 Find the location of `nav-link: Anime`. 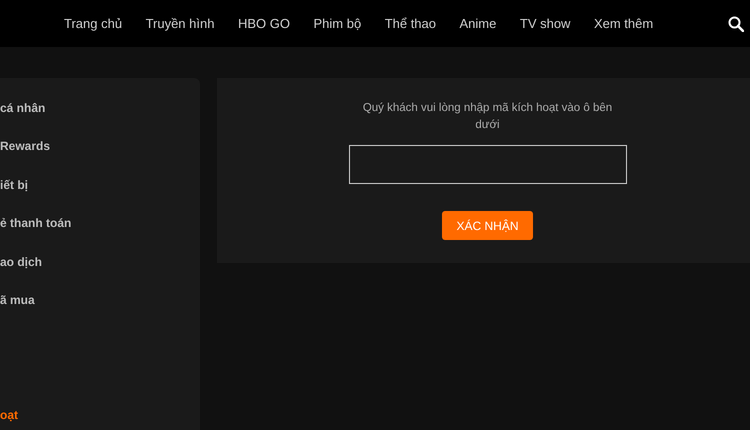

nav-link: Anime is located at coordinates (478, 24).